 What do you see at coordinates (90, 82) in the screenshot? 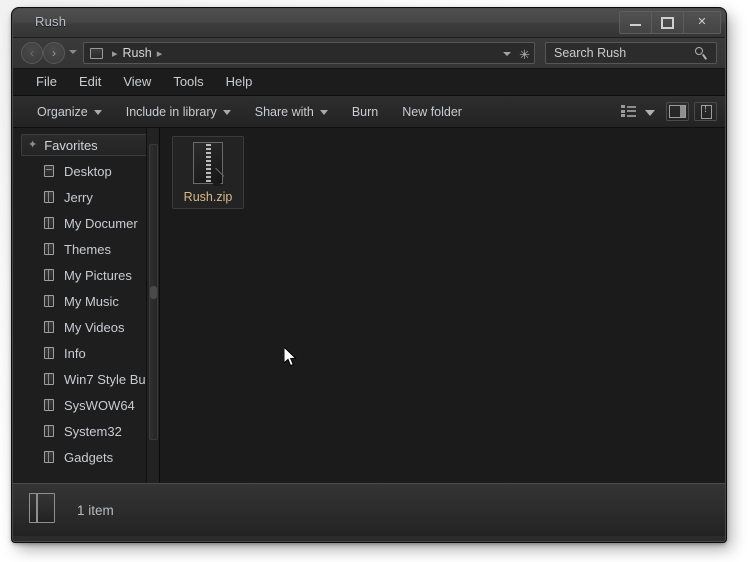
I see `menu-item-edit: Edit` at bounding box center [90, 82].